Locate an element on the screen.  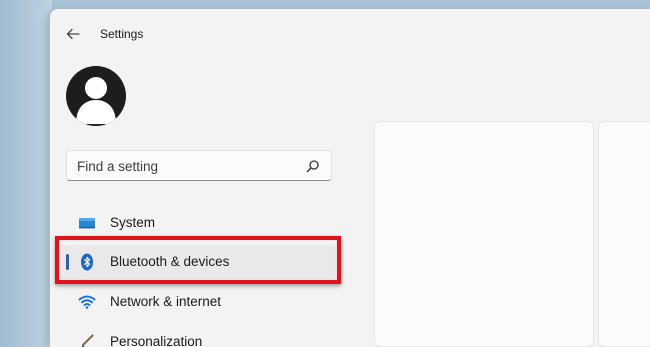
search-box is located at coordinates (199, 165).